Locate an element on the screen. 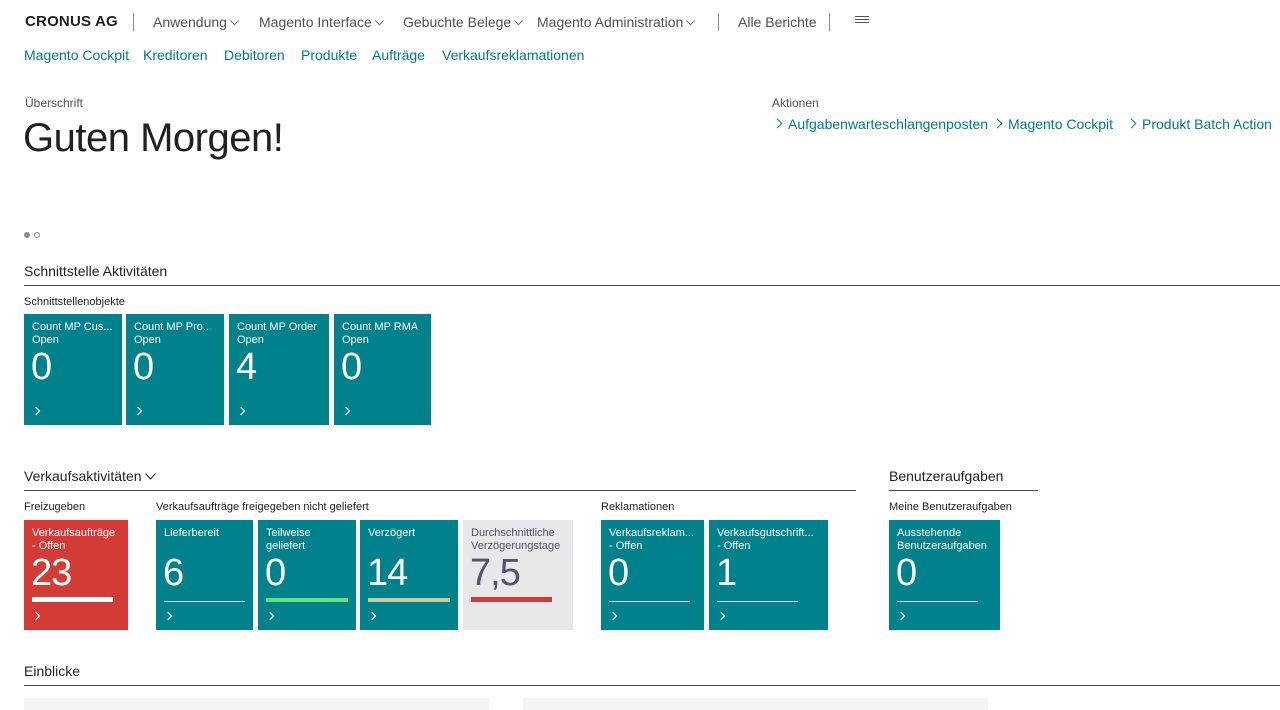 Image resolution: width=1280 pixels, height=710 pixels. tile-count-mp-customer-open: Count MP Cus... Open 0 is located at coordinates (73, 369).